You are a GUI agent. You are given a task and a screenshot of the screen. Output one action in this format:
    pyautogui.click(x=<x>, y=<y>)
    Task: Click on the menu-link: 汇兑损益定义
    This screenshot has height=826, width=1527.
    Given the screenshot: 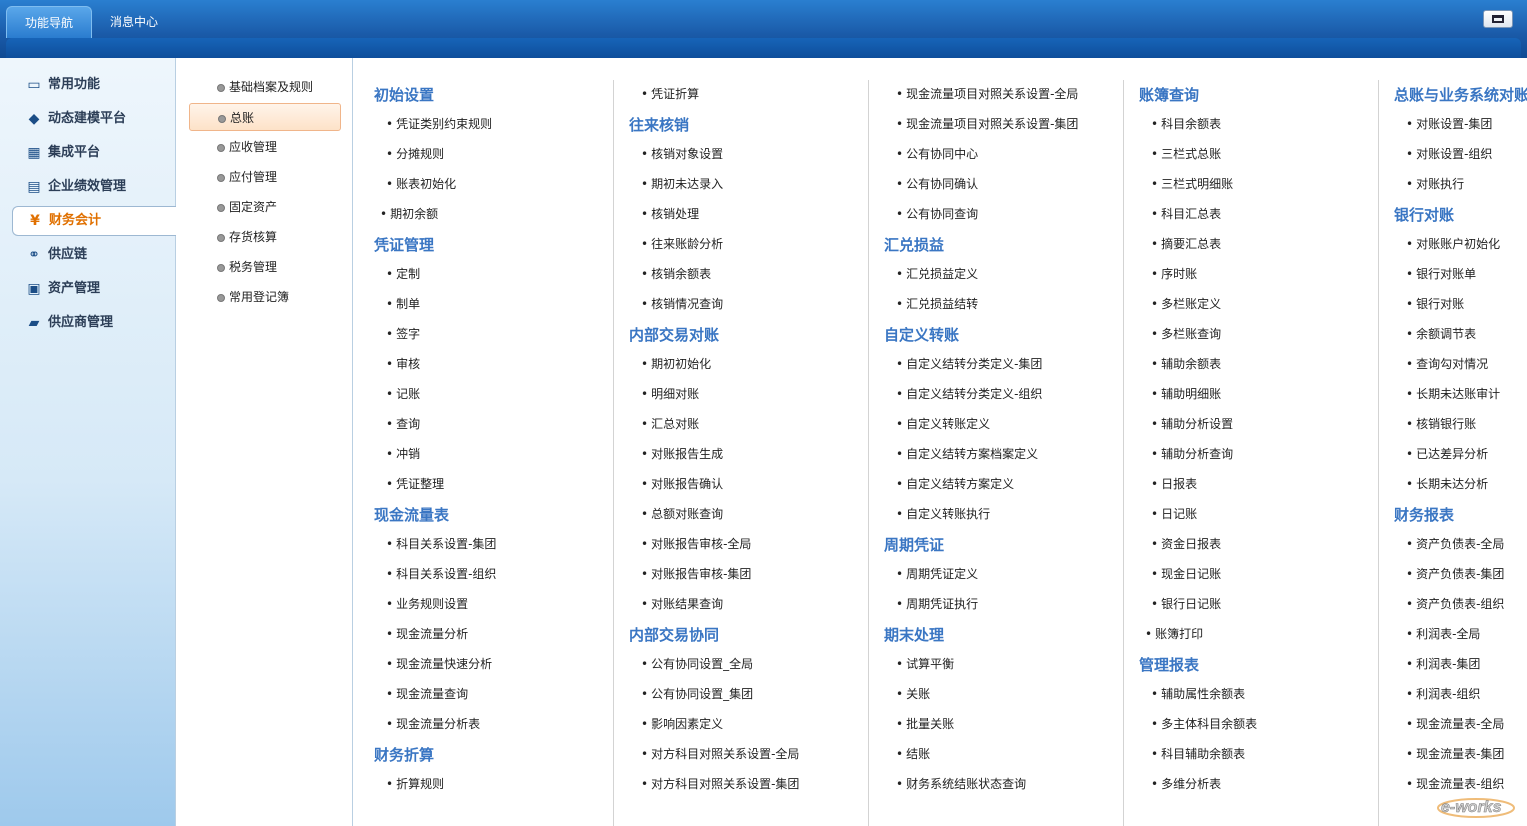 What is the action you would take?
    pyautogui.click(x=937, y=274)
    